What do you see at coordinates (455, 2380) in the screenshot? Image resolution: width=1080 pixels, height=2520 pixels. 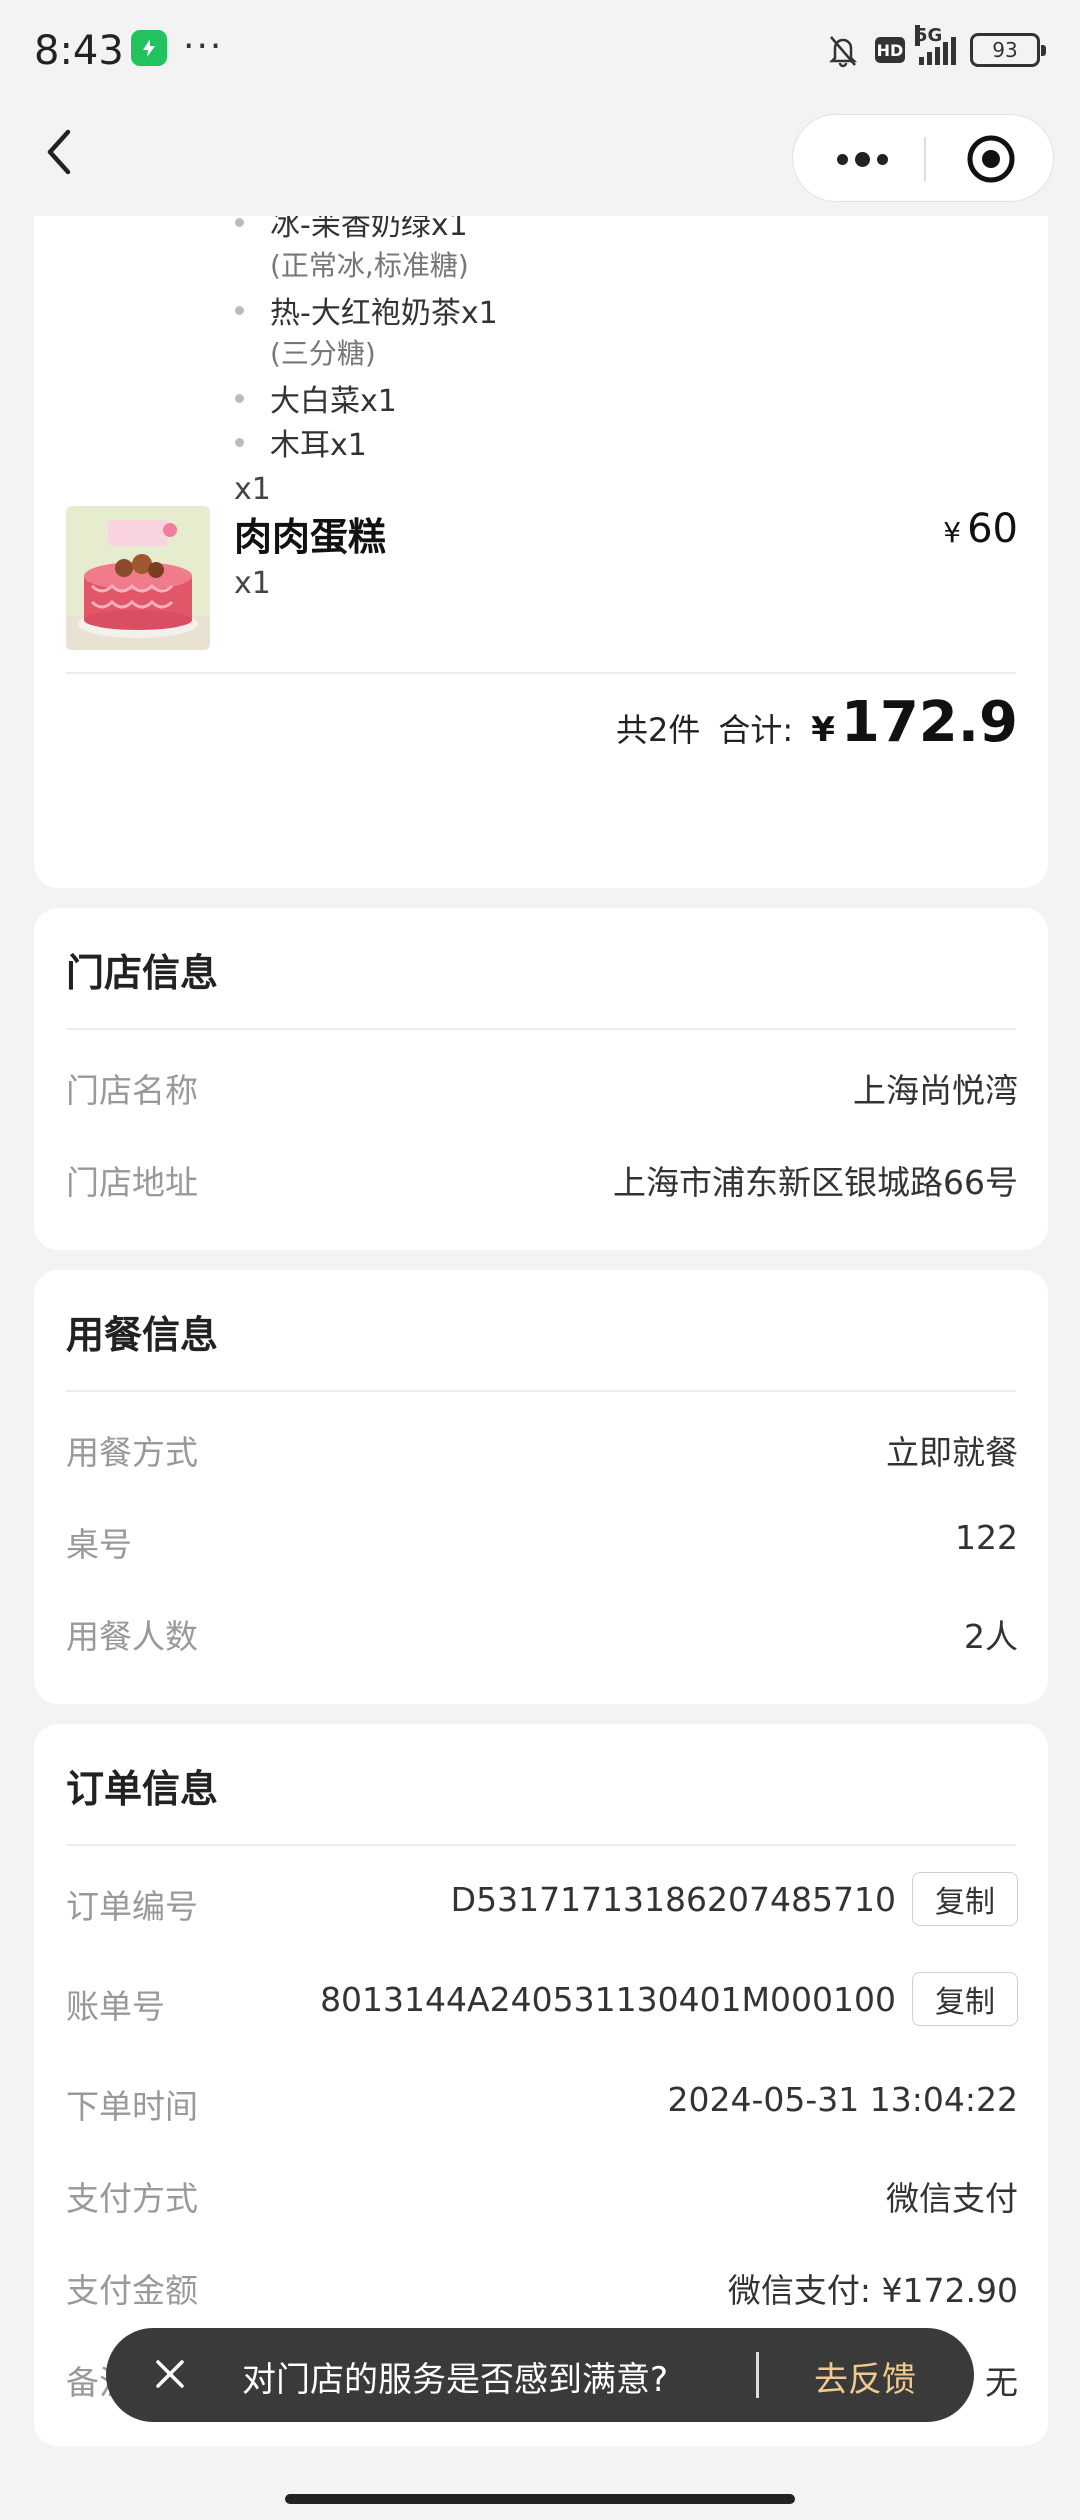 I see `feedback-prompt: 对门店的服务是否感到满意?` at bounding box center [455, 2380].